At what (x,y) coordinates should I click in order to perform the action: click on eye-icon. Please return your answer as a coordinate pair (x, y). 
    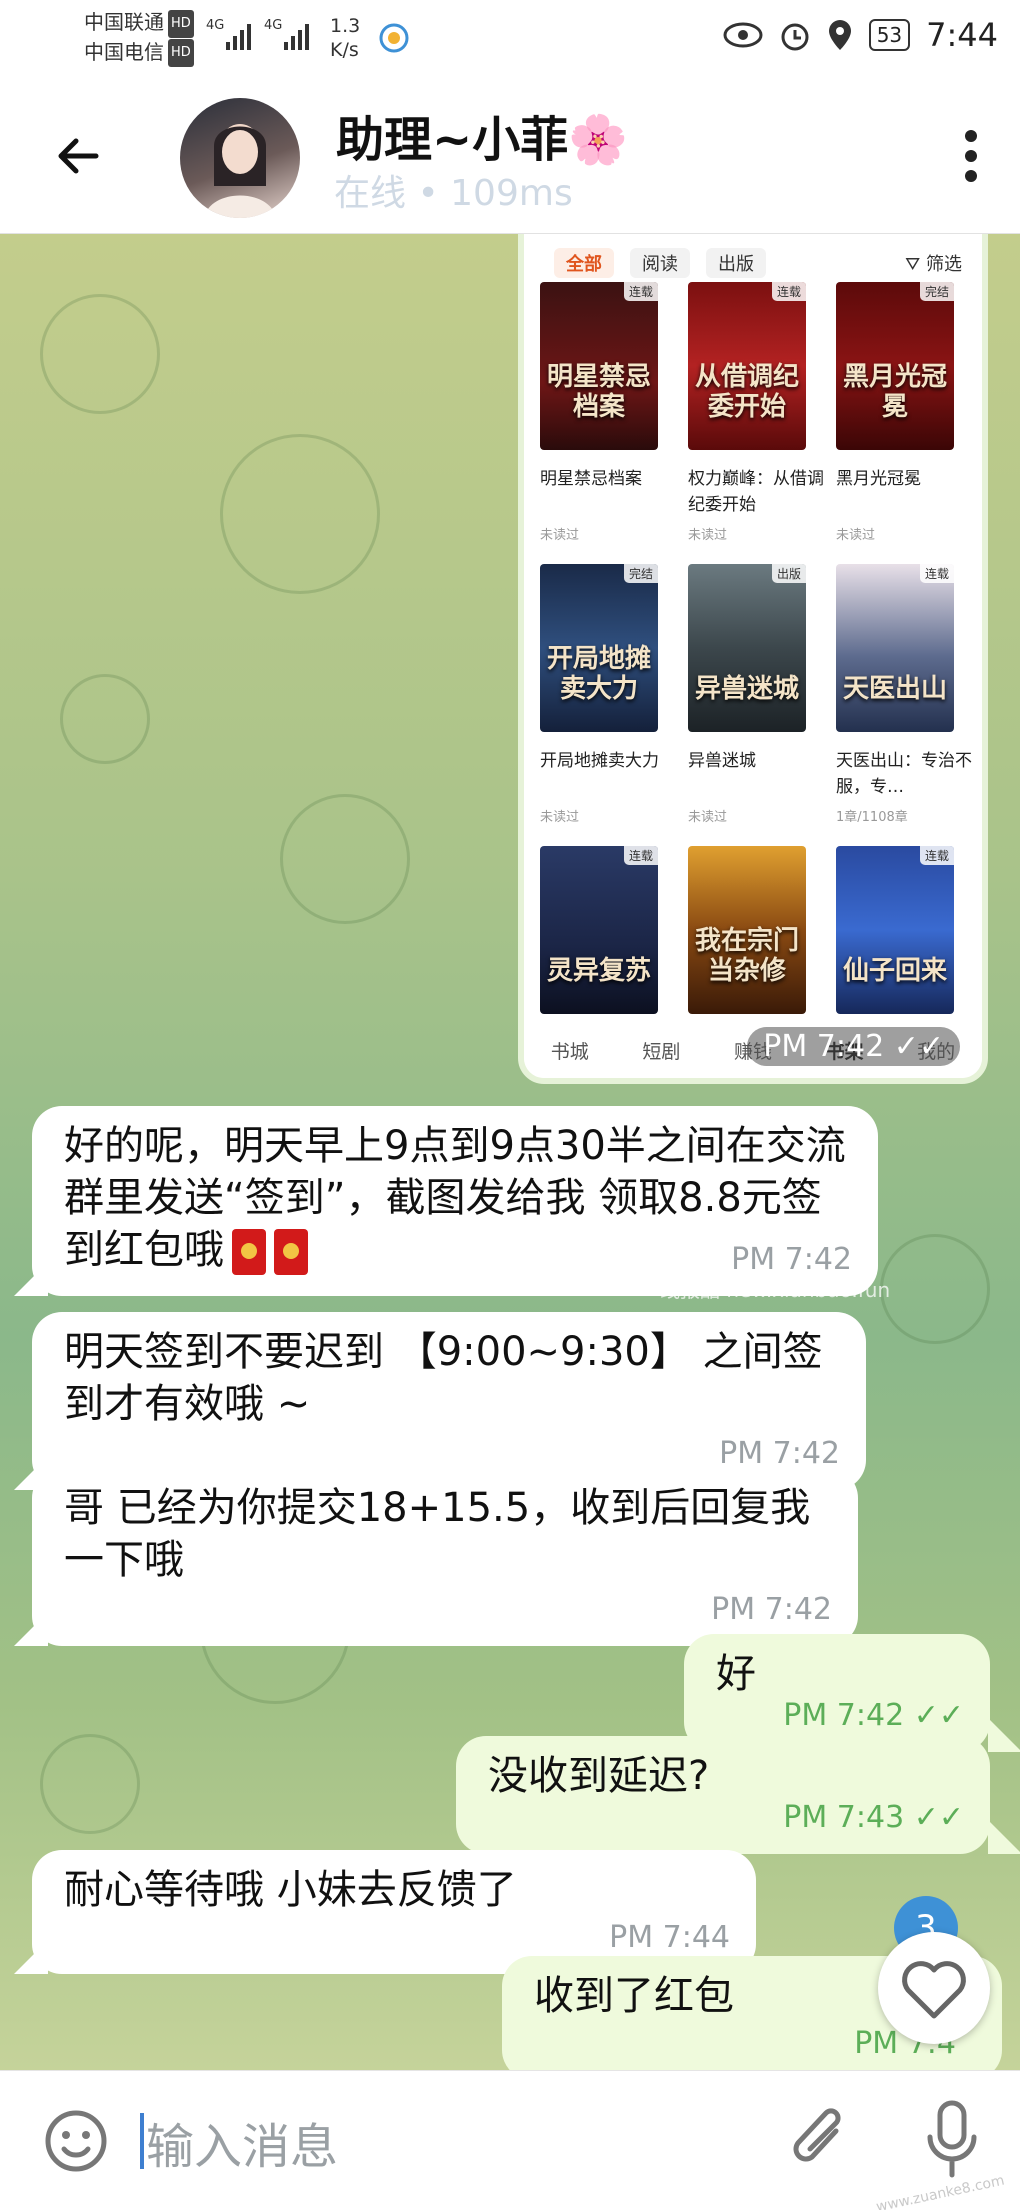
    Looking at the image, I should click on (743, 35).